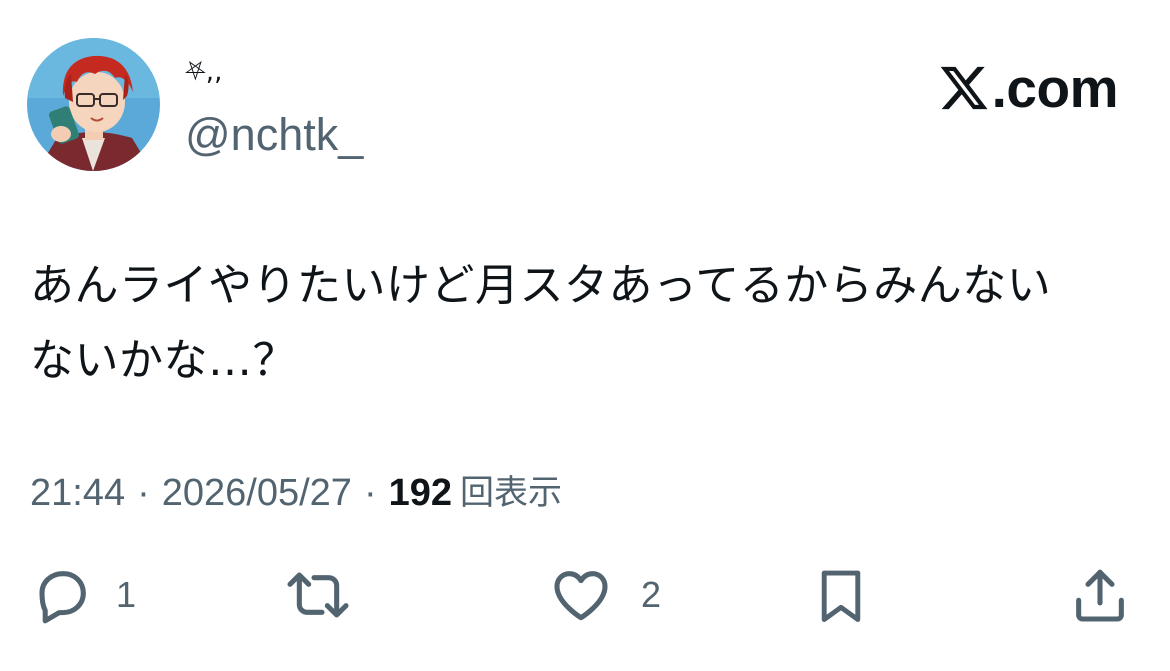  Describe the element at coordinates (420, 493) in the screenshot. I see `views-count: 192` at that location.